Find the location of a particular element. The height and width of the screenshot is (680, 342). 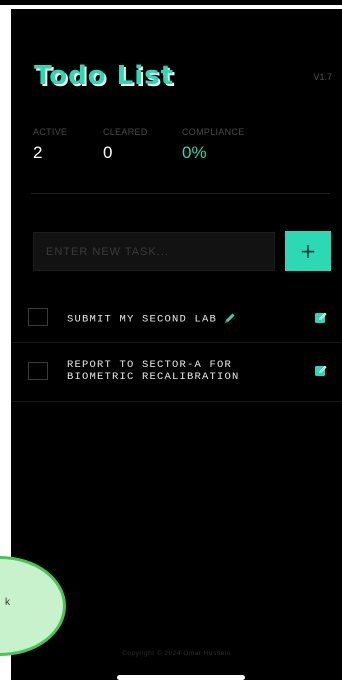

app-title: Todo List is located at coordinates (104, 76).